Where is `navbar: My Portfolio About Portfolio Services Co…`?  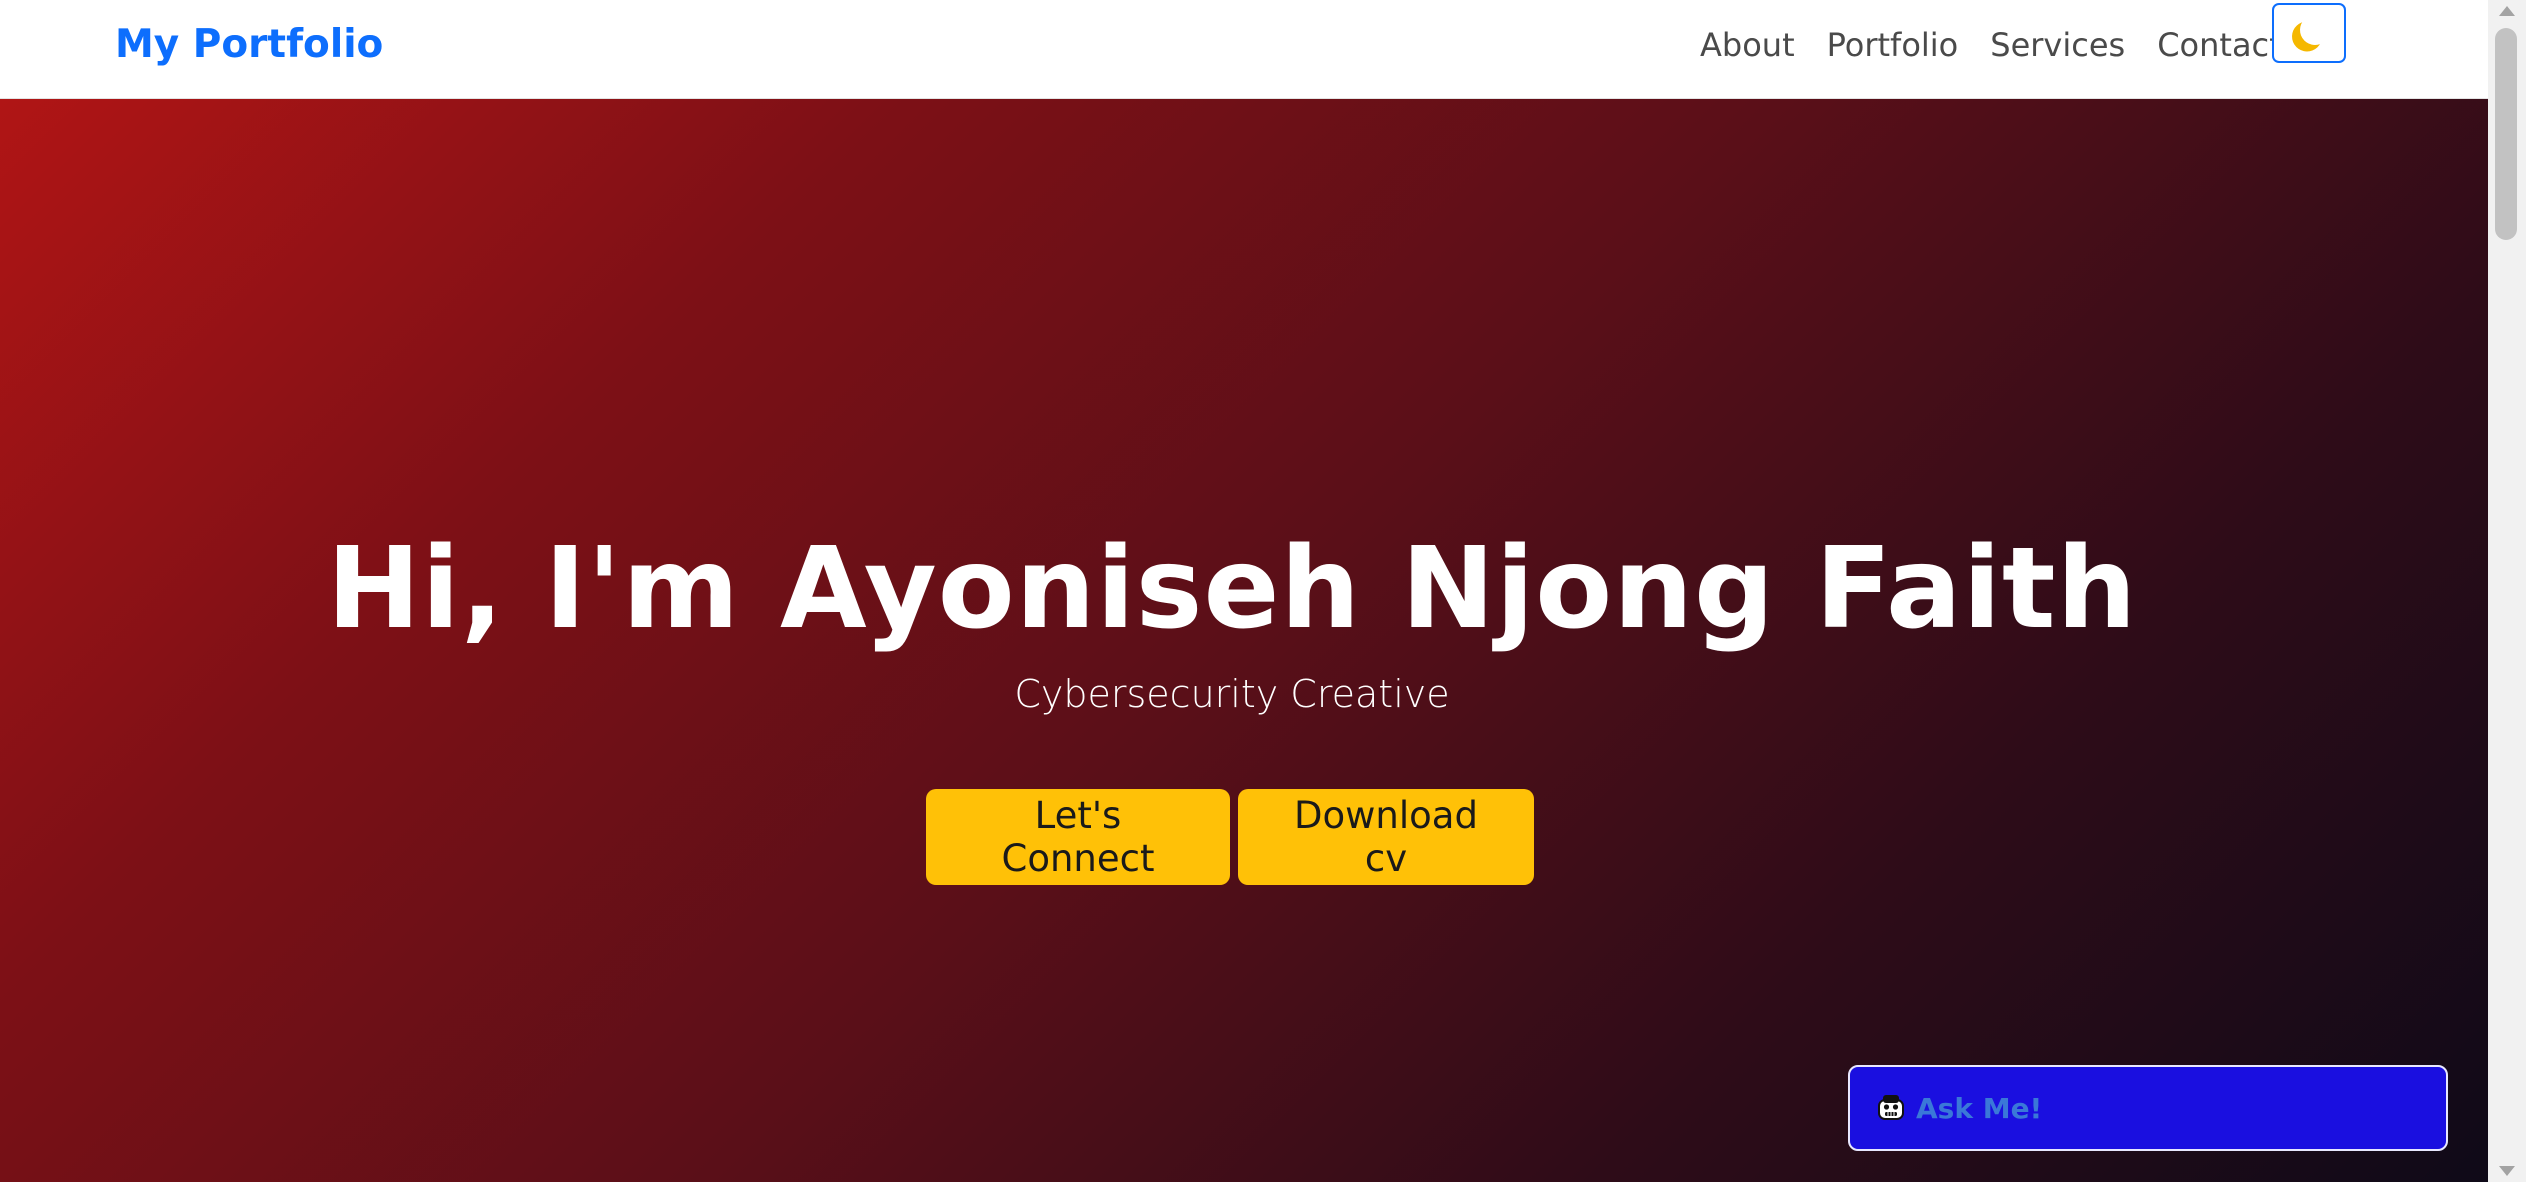 navbar: My Portfolio About Portfolio Services Co… is located at coordinates (1244, 49).